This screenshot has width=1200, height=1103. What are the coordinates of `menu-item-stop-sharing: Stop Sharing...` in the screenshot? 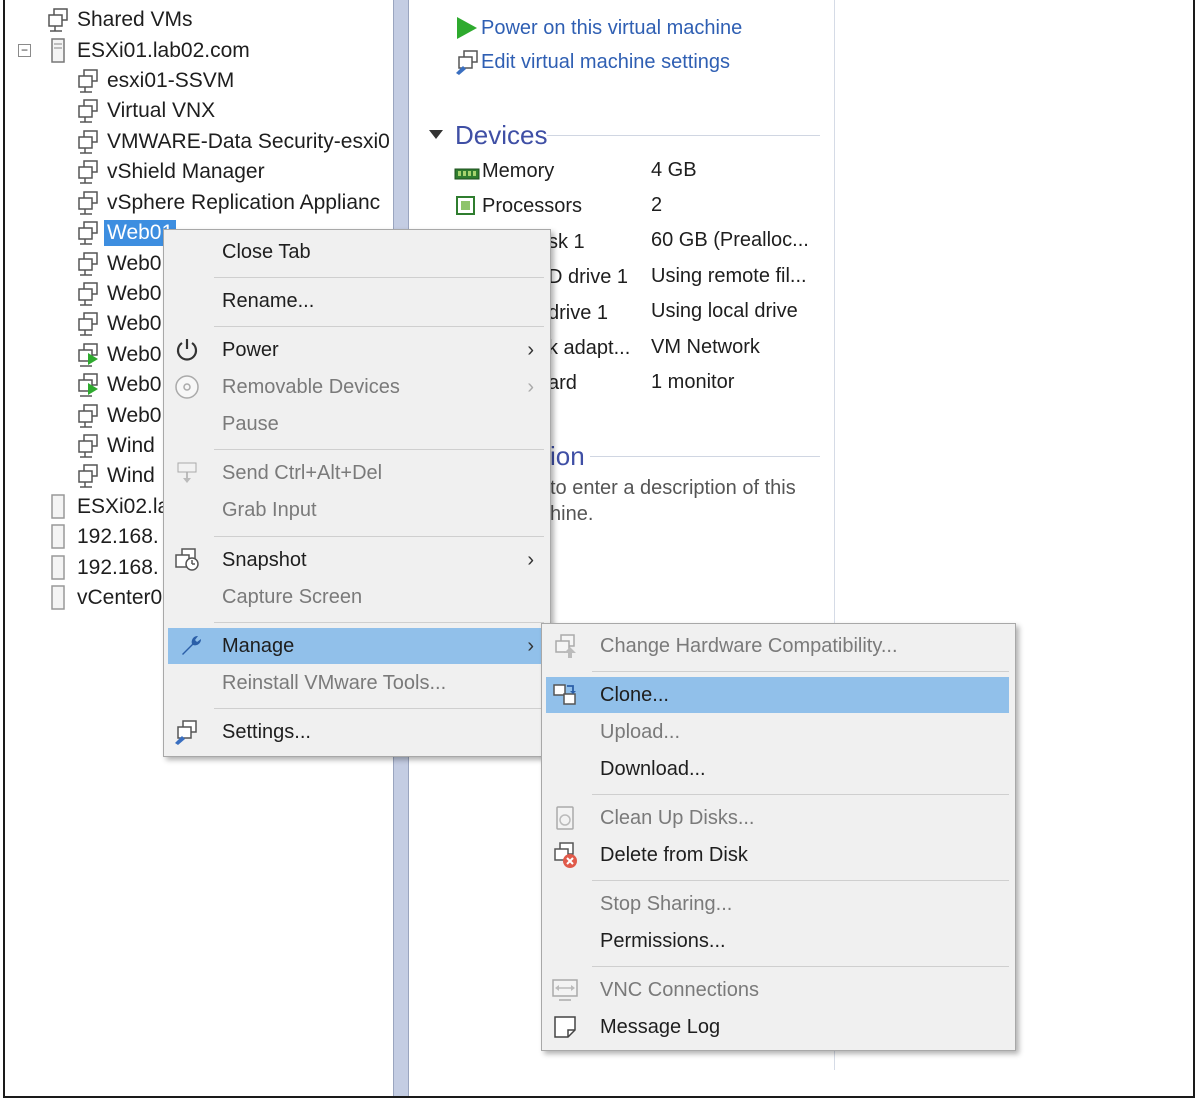 It's located at (778, 904).